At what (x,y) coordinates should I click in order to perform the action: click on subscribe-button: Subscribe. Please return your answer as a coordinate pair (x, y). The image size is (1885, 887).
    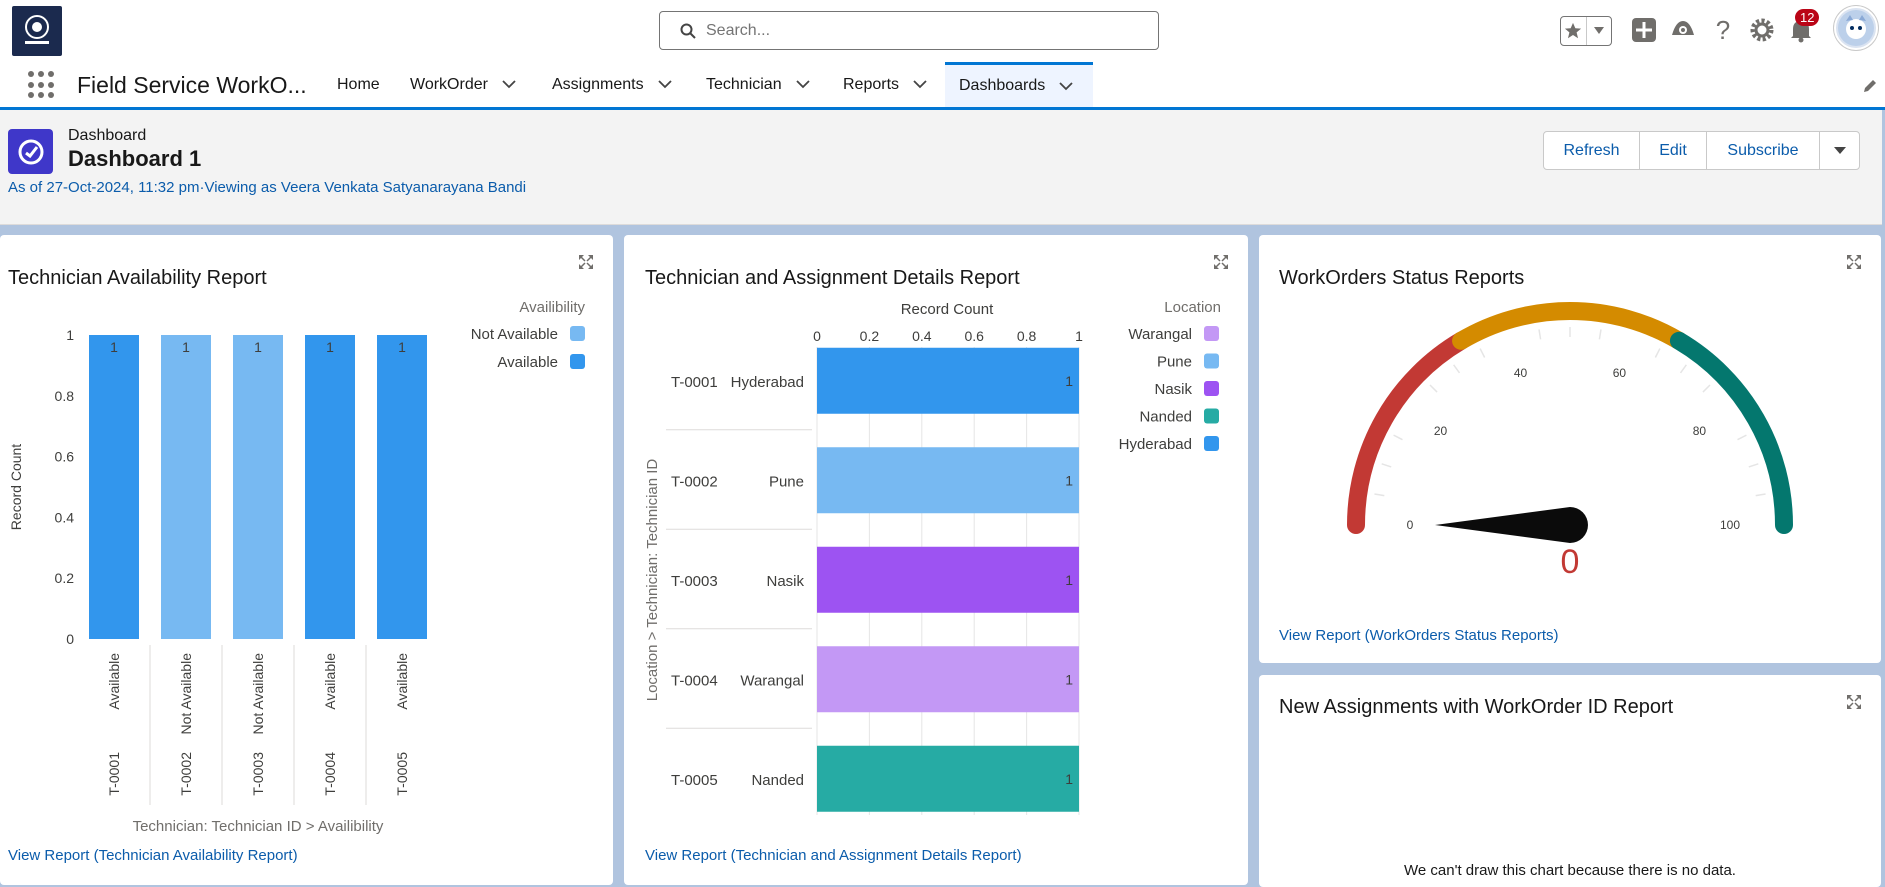
    Looking at the image, I should click on (1763, 150).